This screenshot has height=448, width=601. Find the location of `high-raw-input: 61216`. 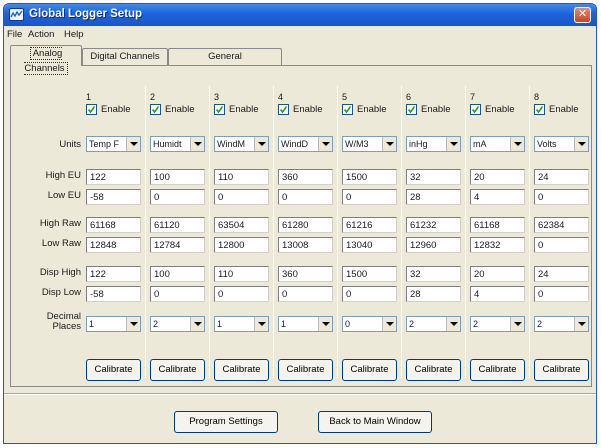

high-raw-input: 61216 is located at coordinates (369, 225).